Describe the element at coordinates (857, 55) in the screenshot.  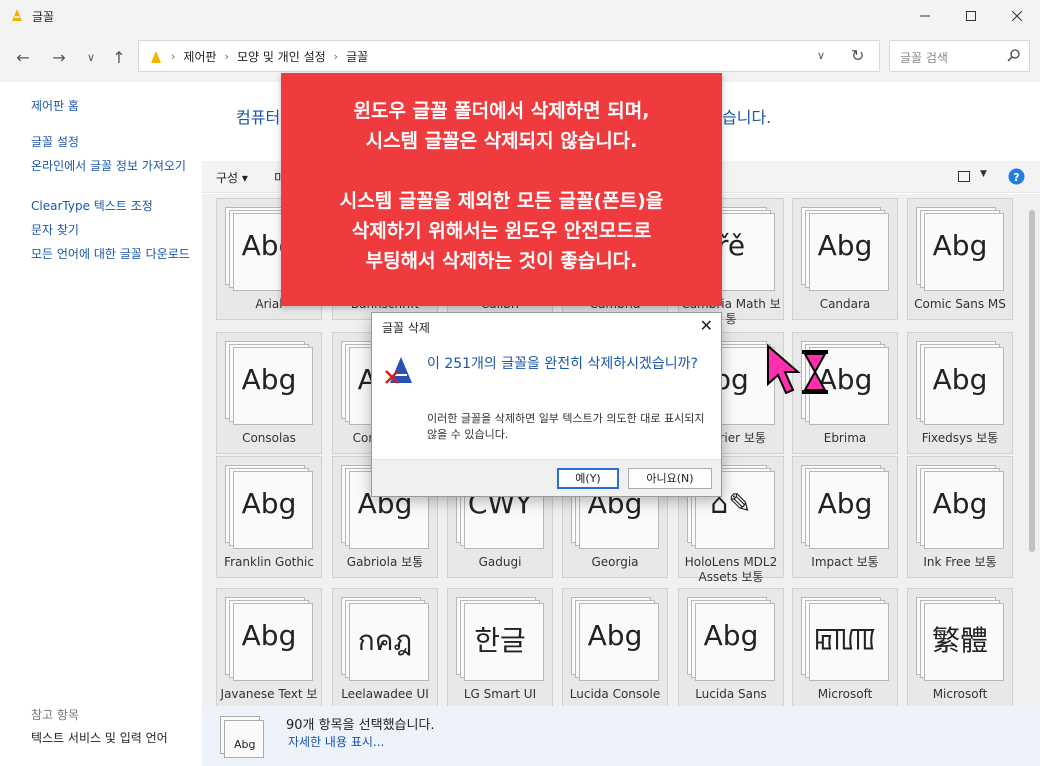
I see `refresh-icon: ↻` at that location.